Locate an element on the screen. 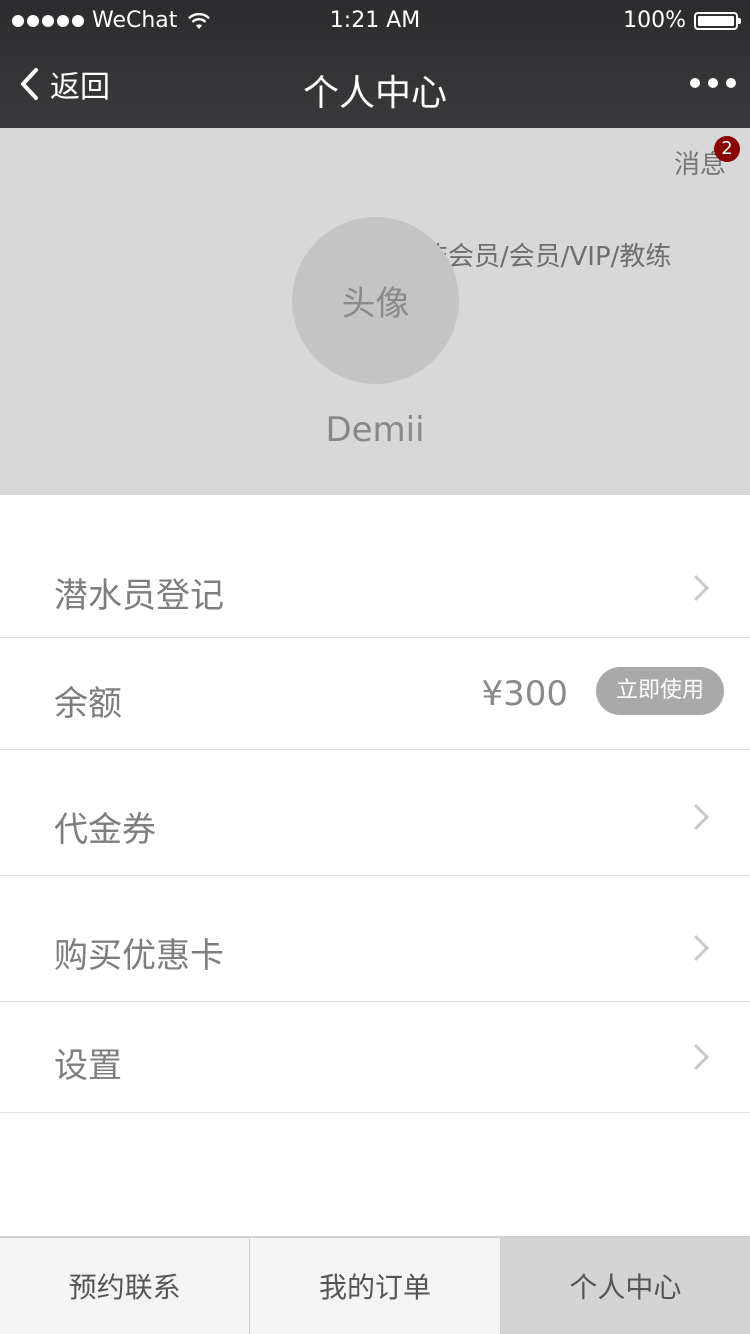  list-item-vouchers: 代金券 is located at coordinates (375, 813).